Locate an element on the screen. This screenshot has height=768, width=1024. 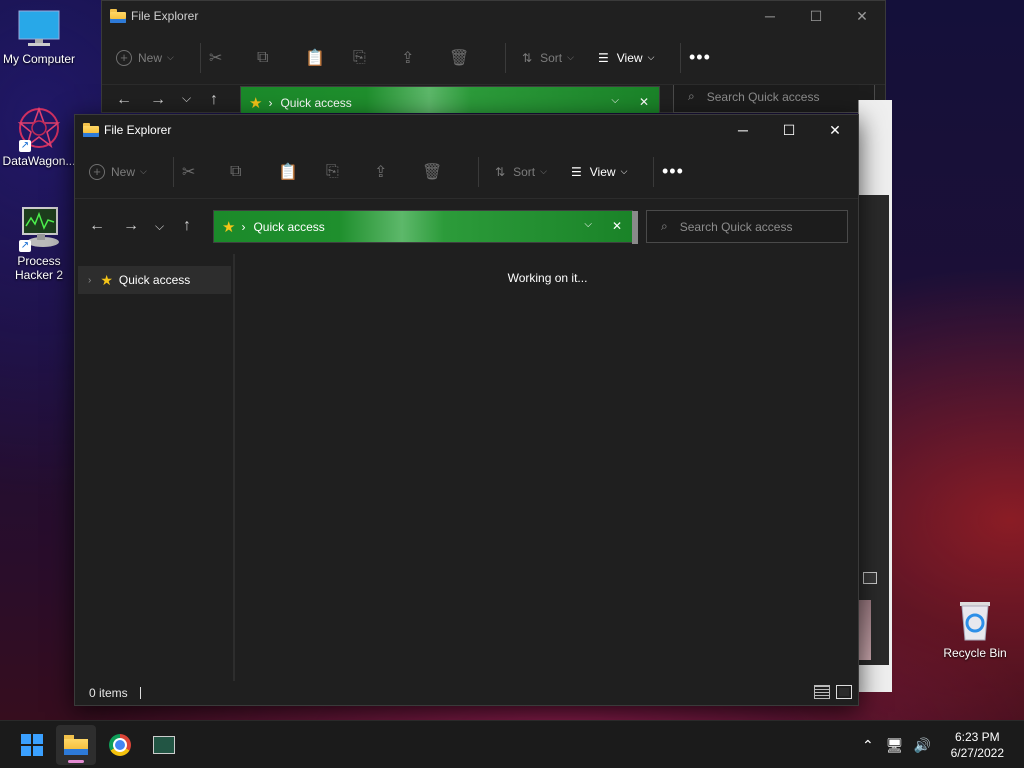
desktop-icon-label: My Computer is located at coordinates (39, 59).